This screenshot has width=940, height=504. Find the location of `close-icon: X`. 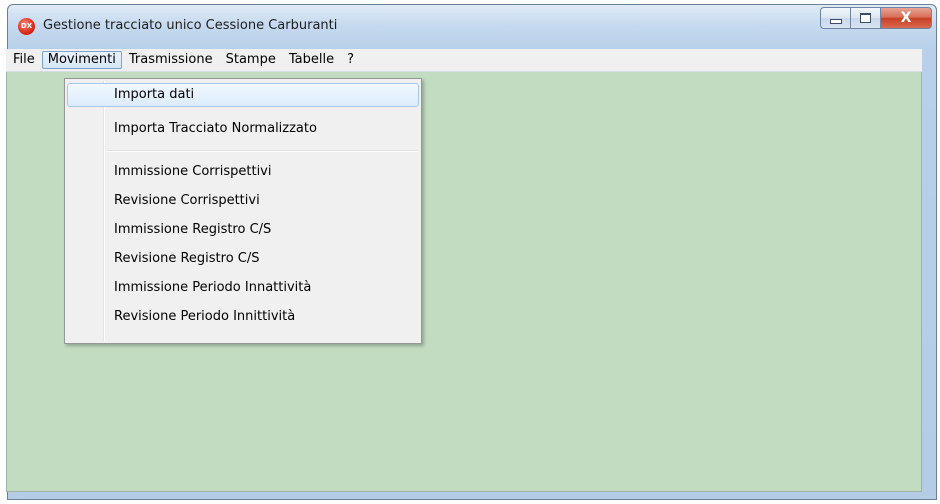

close-icon: X is located at coordinates (906, 18).